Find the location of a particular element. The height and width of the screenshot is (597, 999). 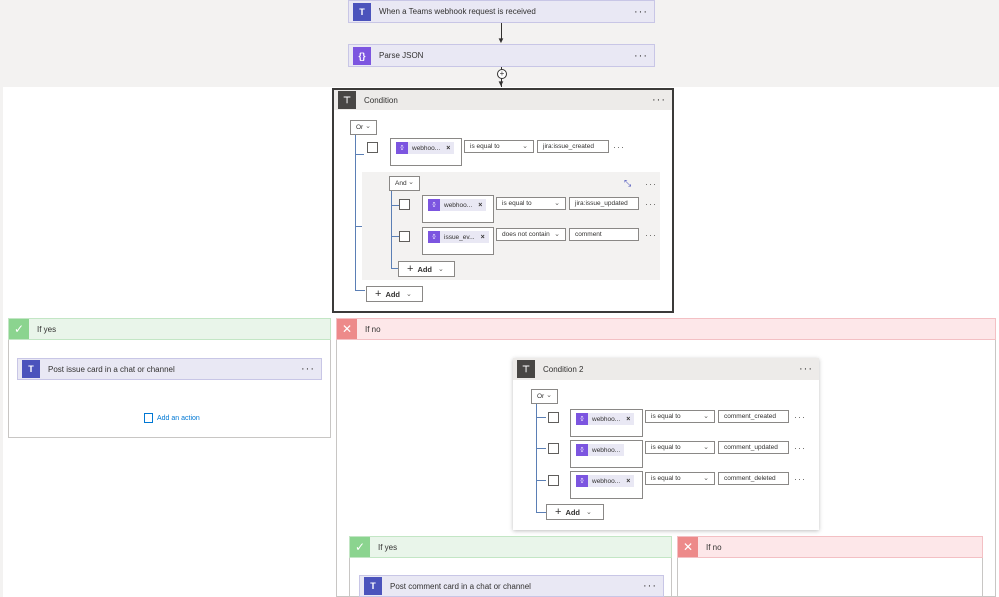

condition-header: ⊤ Condition ··· is located at coordinates (503, 100).